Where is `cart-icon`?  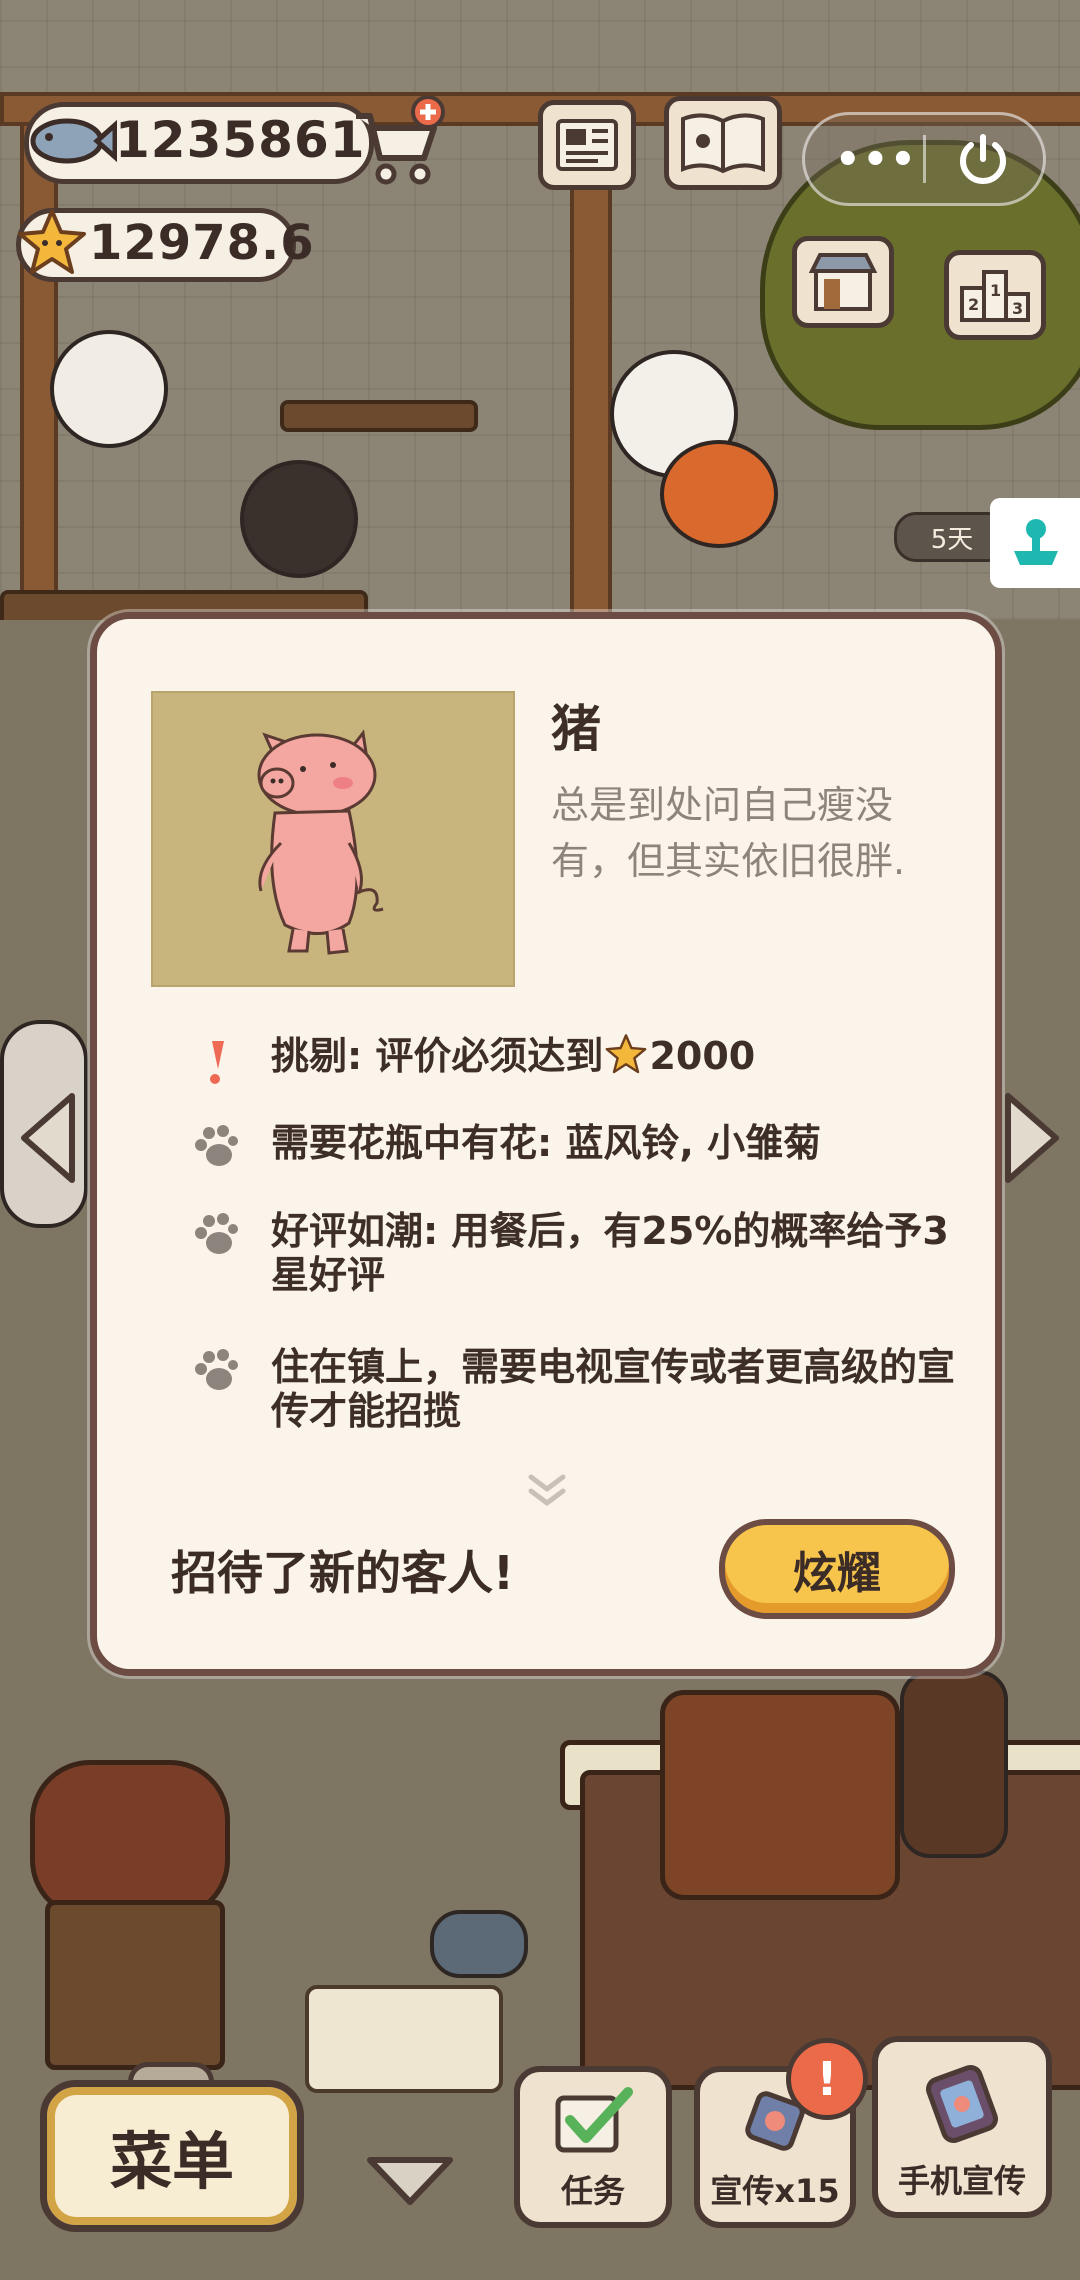 cart-icon is located at coordinates (400, 140).